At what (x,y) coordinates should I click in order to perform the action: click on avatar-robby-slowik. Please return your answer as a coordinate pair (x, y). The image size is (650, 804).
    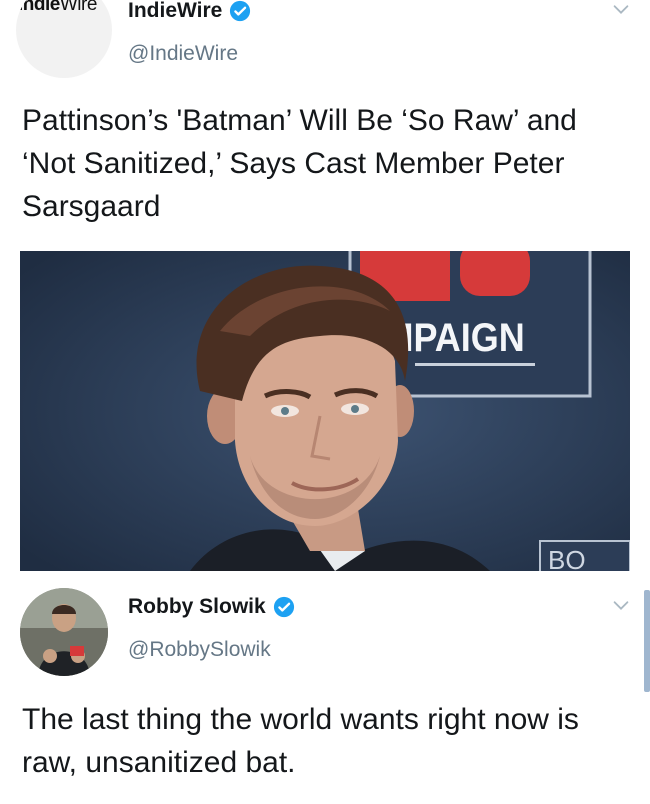
    Looking at the image, I should click on (64, 632).